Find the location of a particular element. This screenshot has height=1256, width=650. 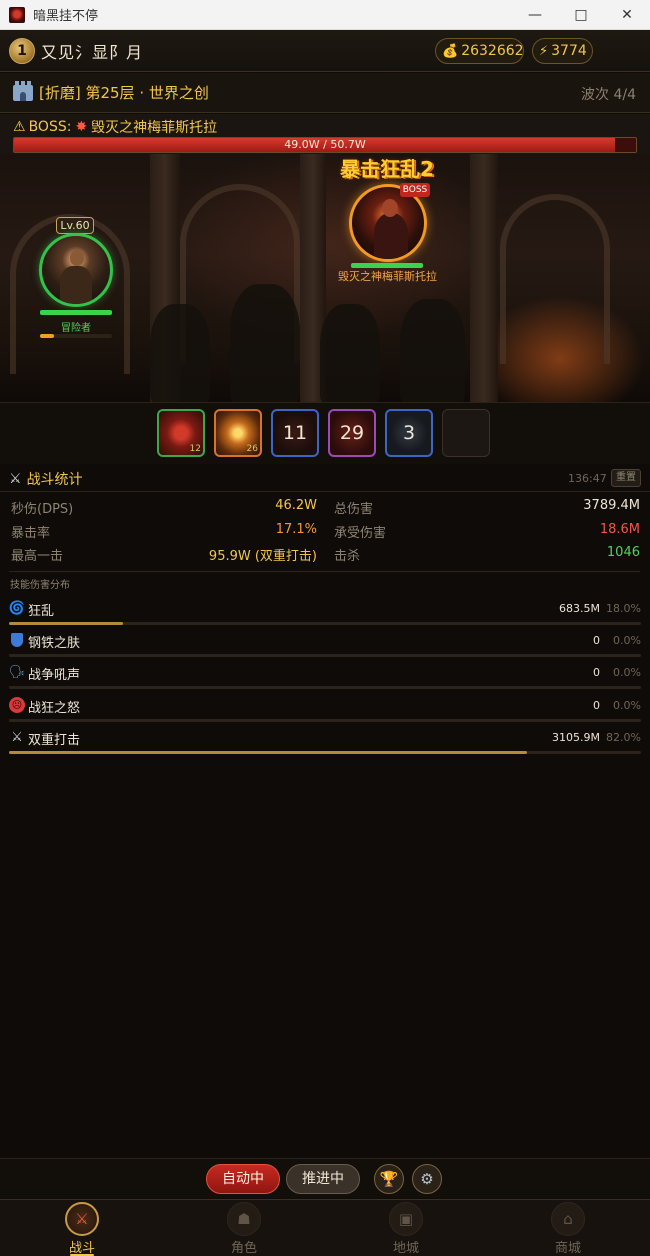

boss-label: ⚠ BOSS: ✸ 毁灭之神梅菲斯托拉 is located at coordinates (115, 127).